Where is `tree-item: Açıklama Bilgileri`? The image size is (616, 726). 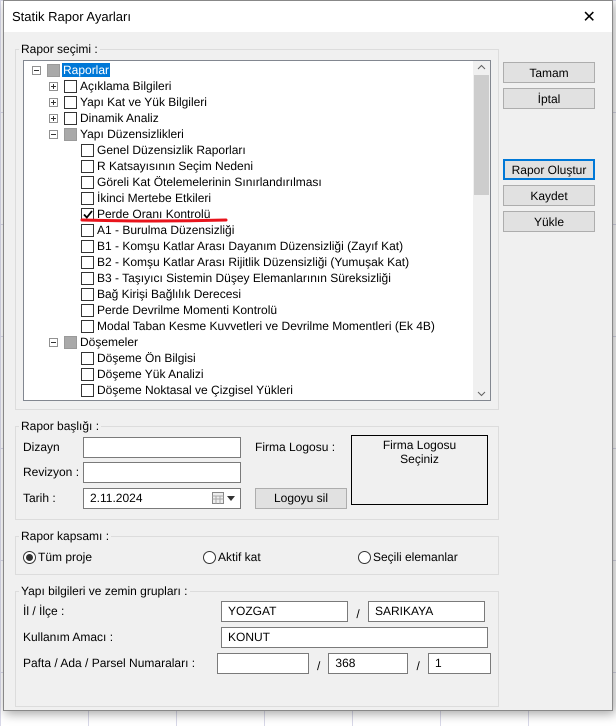
tree-item: Açıklama Bilgileri is located at coordinates (125, 86).